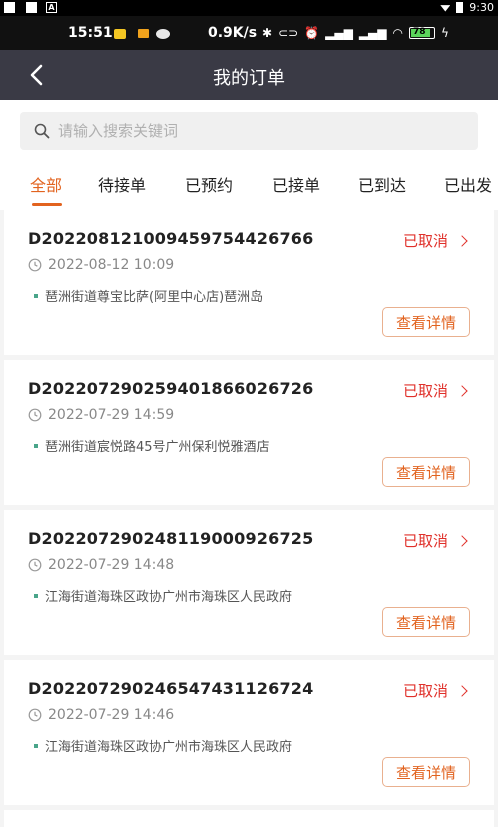 This screenshot has width=498, height=827. Describe the element at coordinates (171, 538) in the screenshot. I see `order-number: D202207290248119000926725` at that location.